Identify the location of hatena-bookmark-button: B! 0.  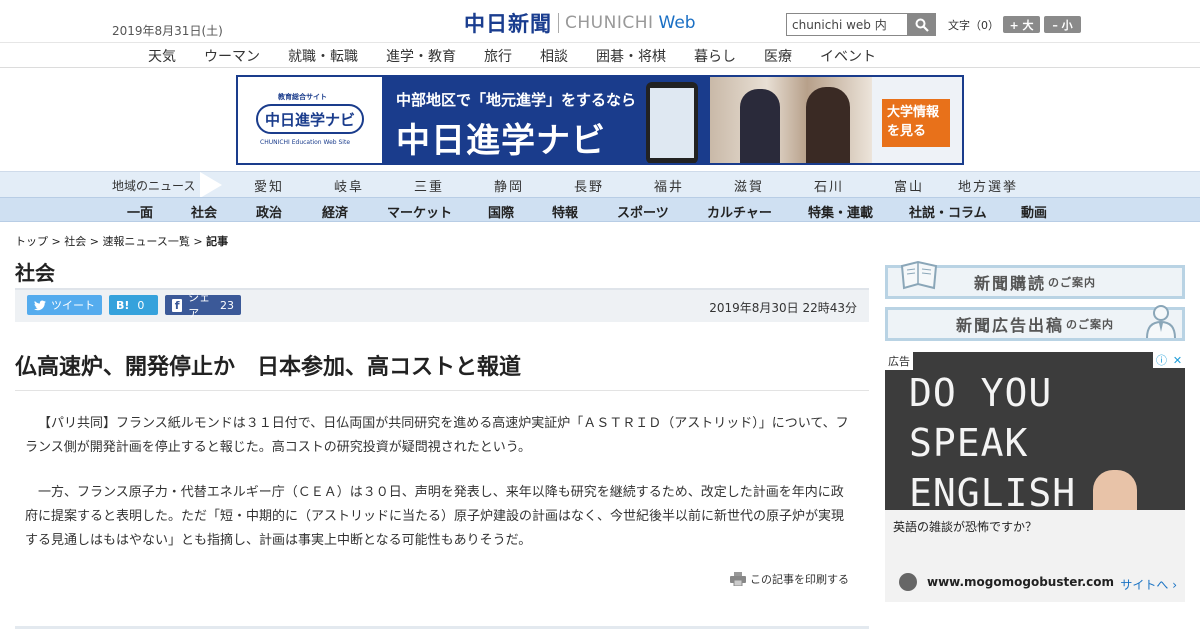
(133, 305).